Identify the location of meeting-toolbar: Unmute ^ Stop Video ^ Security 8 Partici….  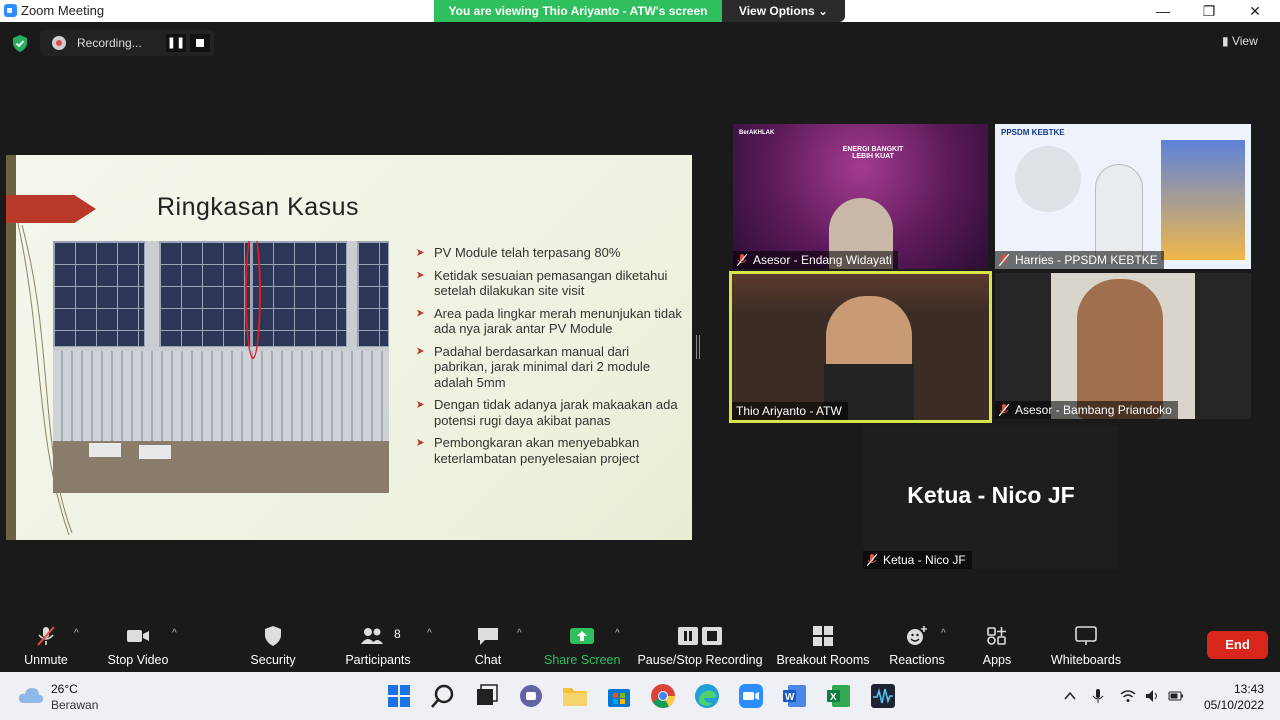
(640, 645).